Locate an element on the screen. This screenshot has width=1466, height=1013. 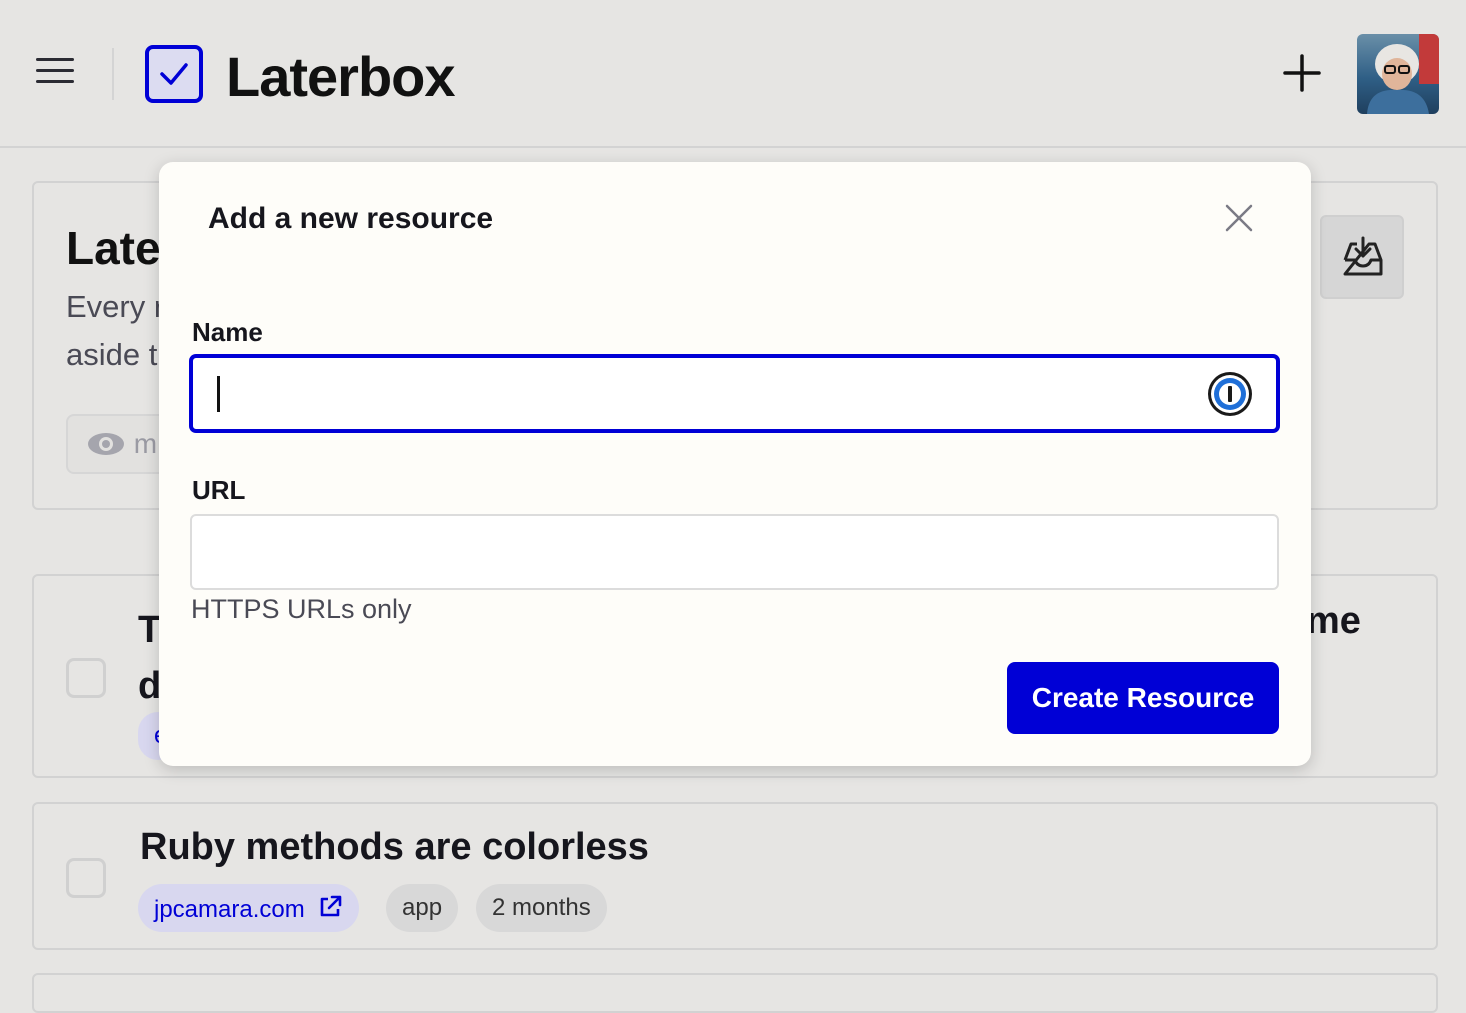
url-input is located at coordinates (734, 552).